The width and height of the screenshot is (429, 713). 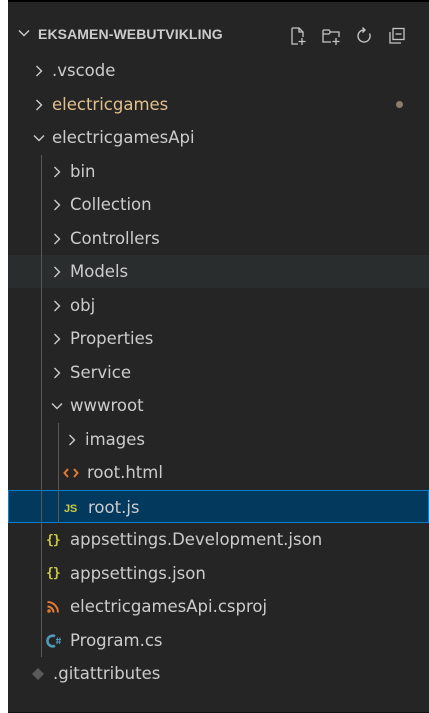 I want to click on folder-row-collection: Collection, so click(x=218, y=204).